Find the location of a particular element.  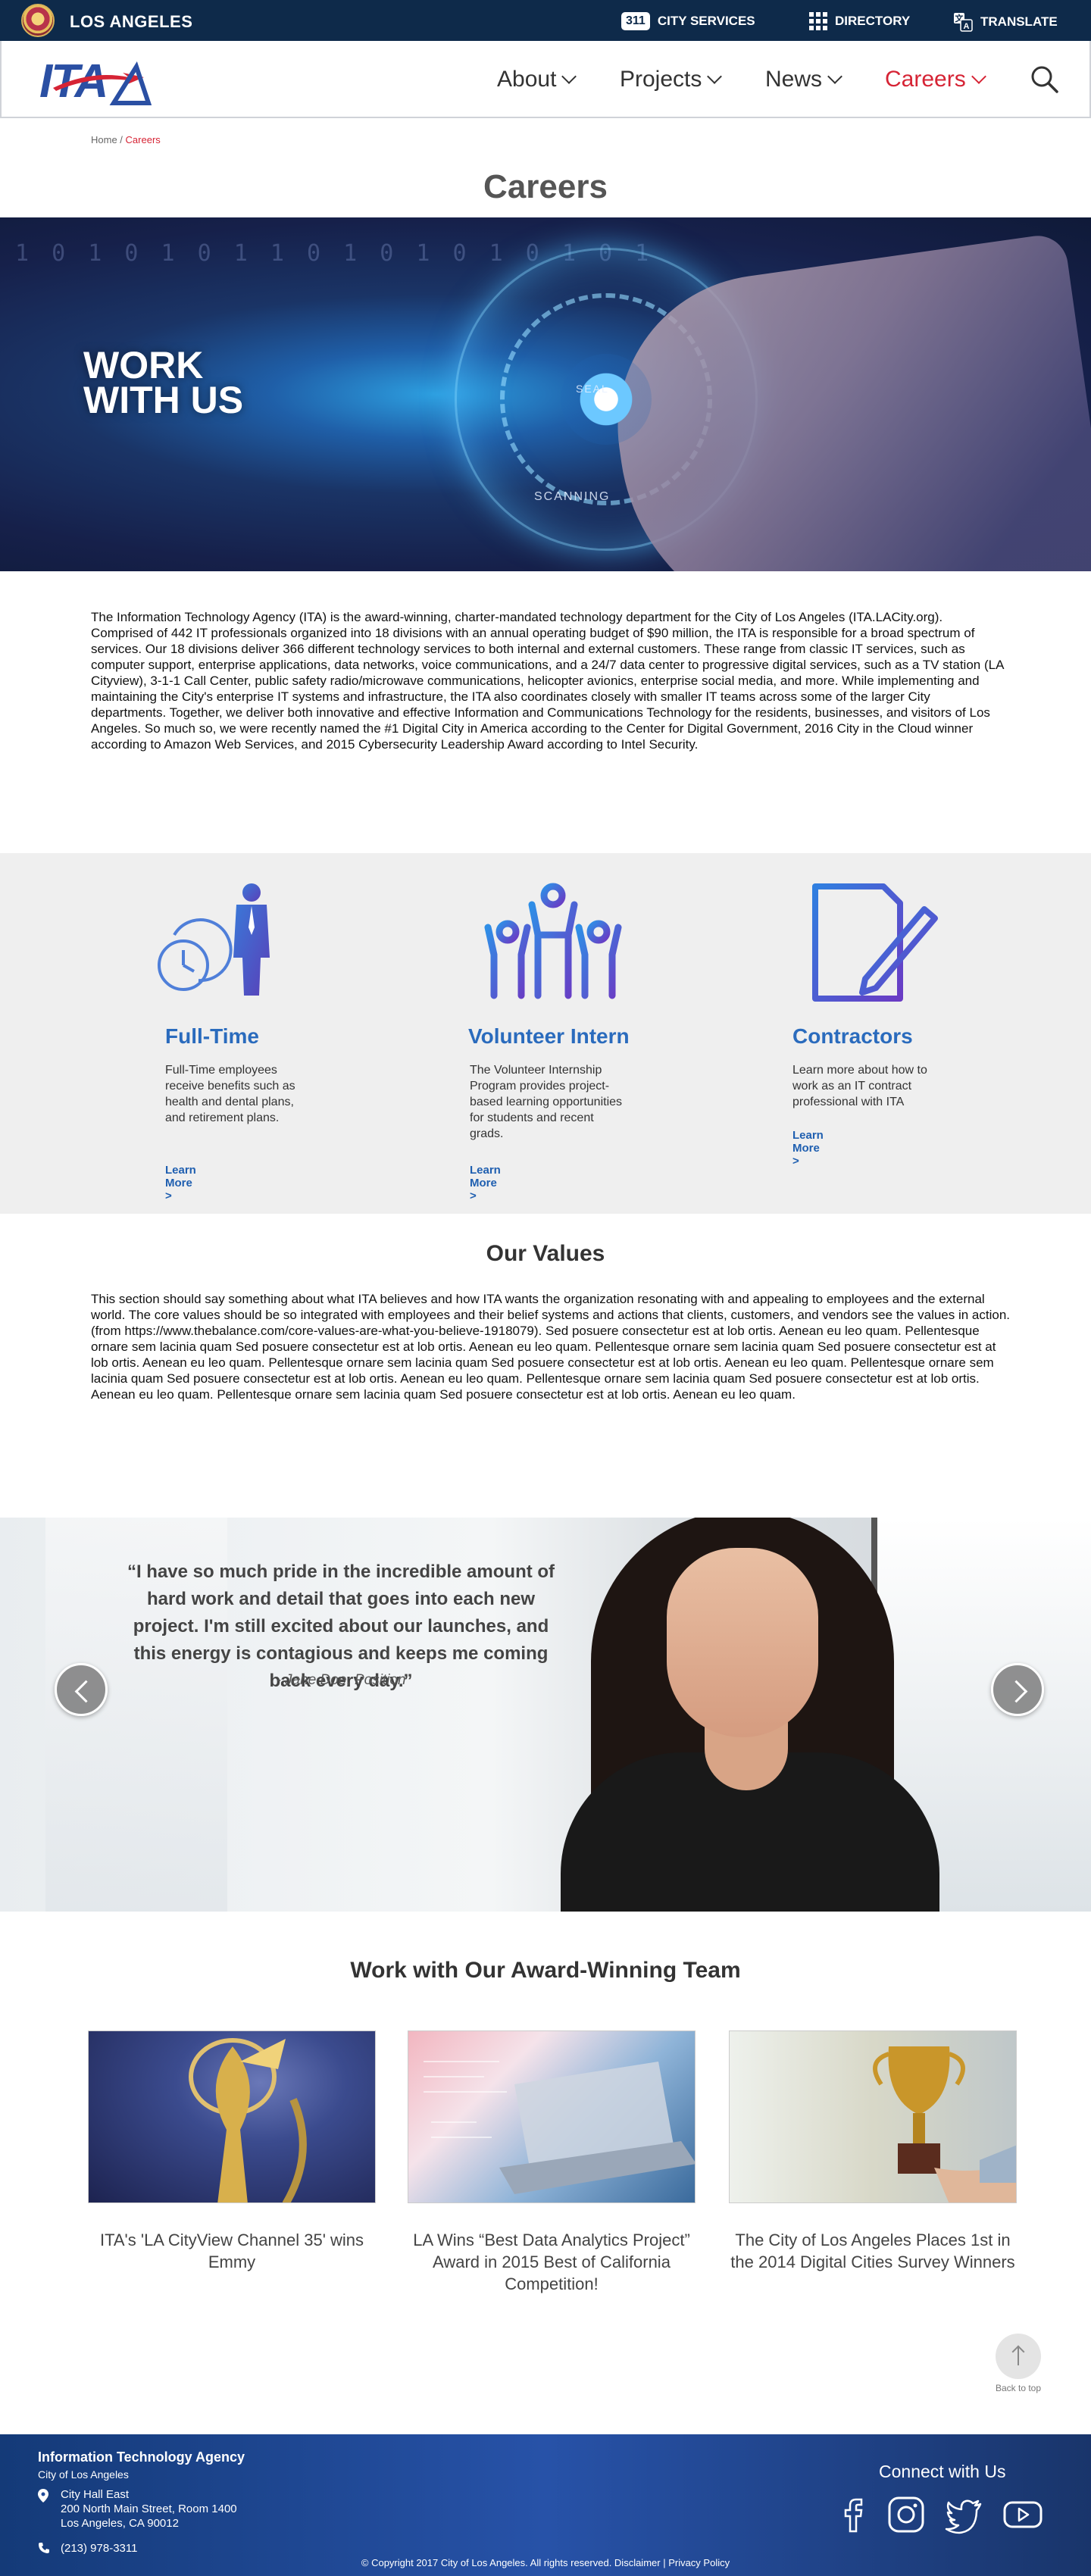

youtube-icon is located at coordinates (1023, 2514).